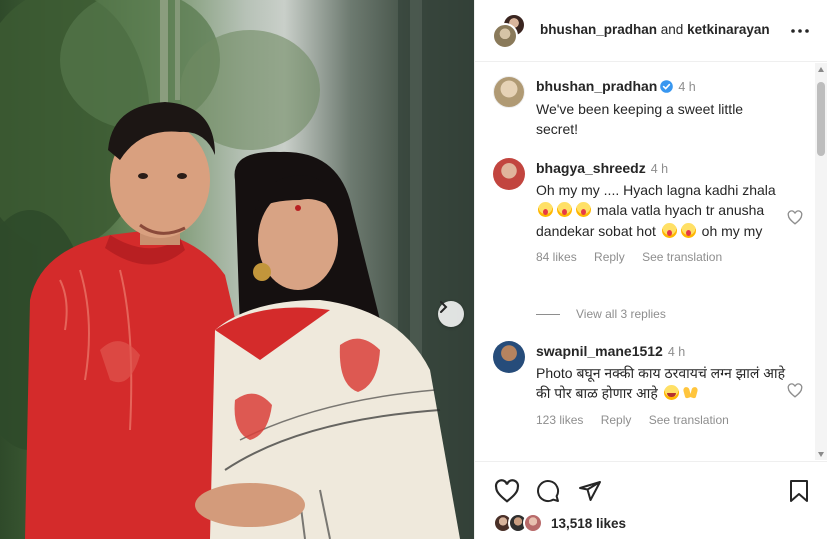  What do you see at coordinates (596, 86) in the screenshot?
I see `caption-username: bhushan_pradhan` at bounding box center [596, 86].